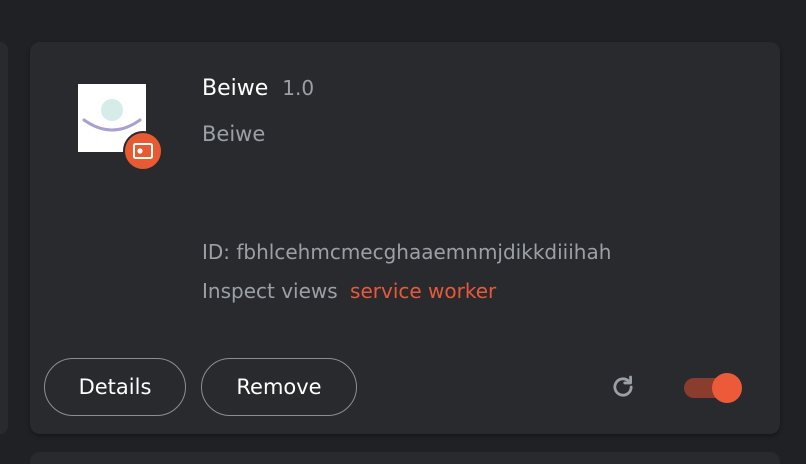  What do you see at coordinates (405, 458) in the screenshot?
I see `adjacent-card-below` at bounding box center [405, 458].